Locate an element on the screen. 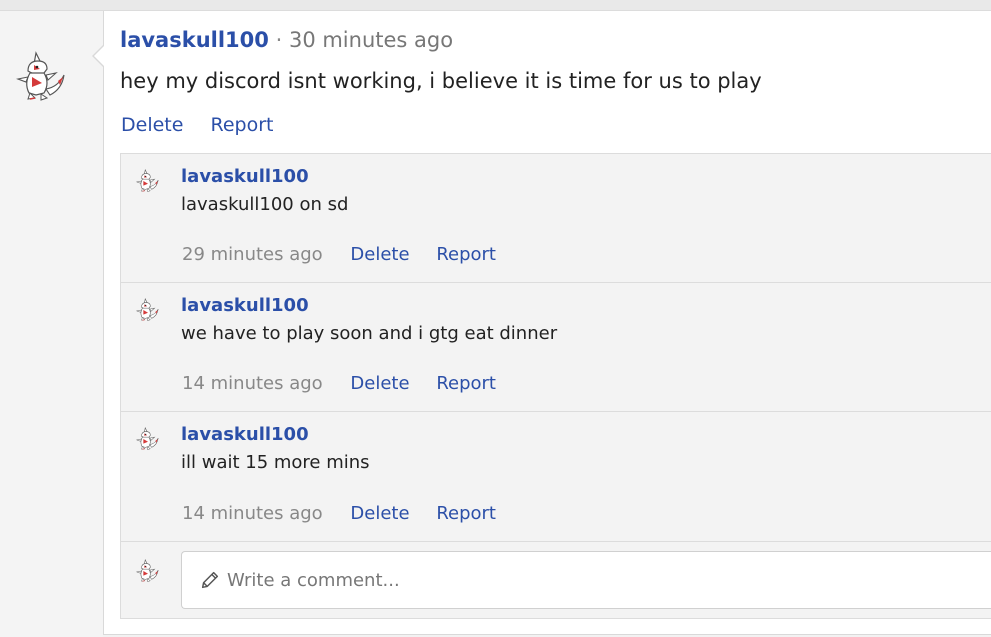 This screenshot has width=991, height=637. new-comment-row is located at coordinates (556, 580).